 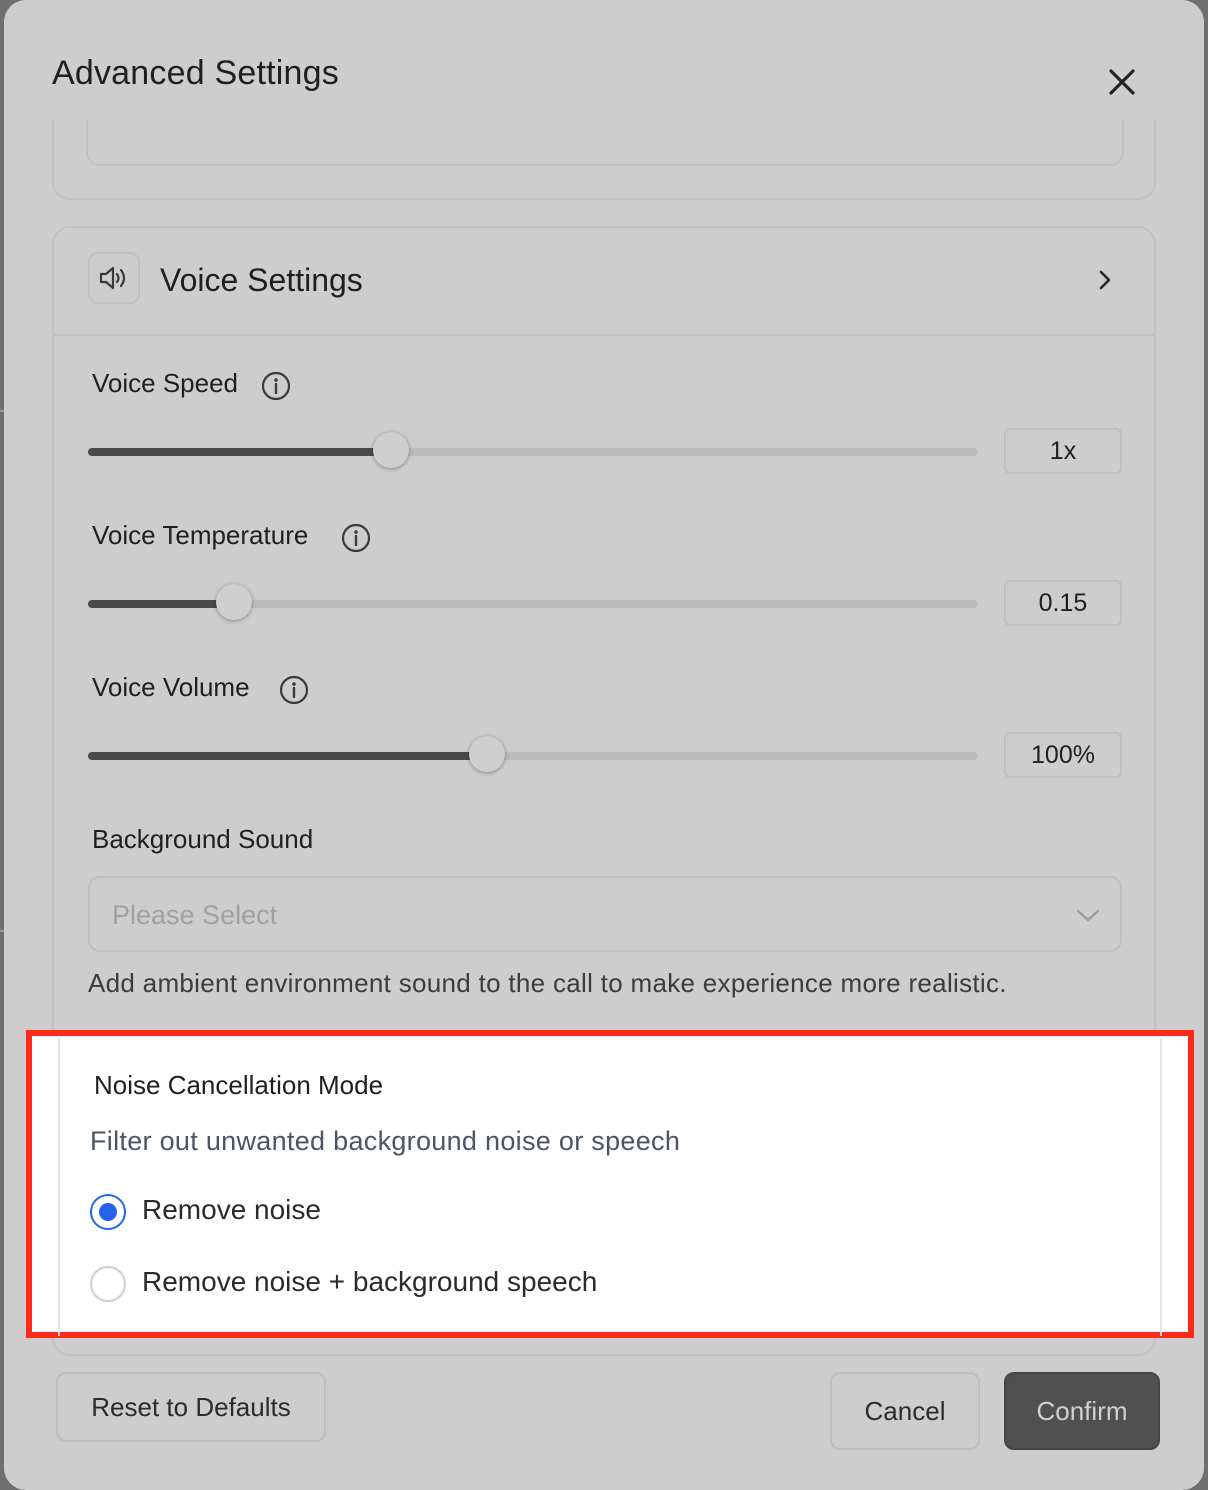 I want to click on close-button, so click(x=1122, y=82).